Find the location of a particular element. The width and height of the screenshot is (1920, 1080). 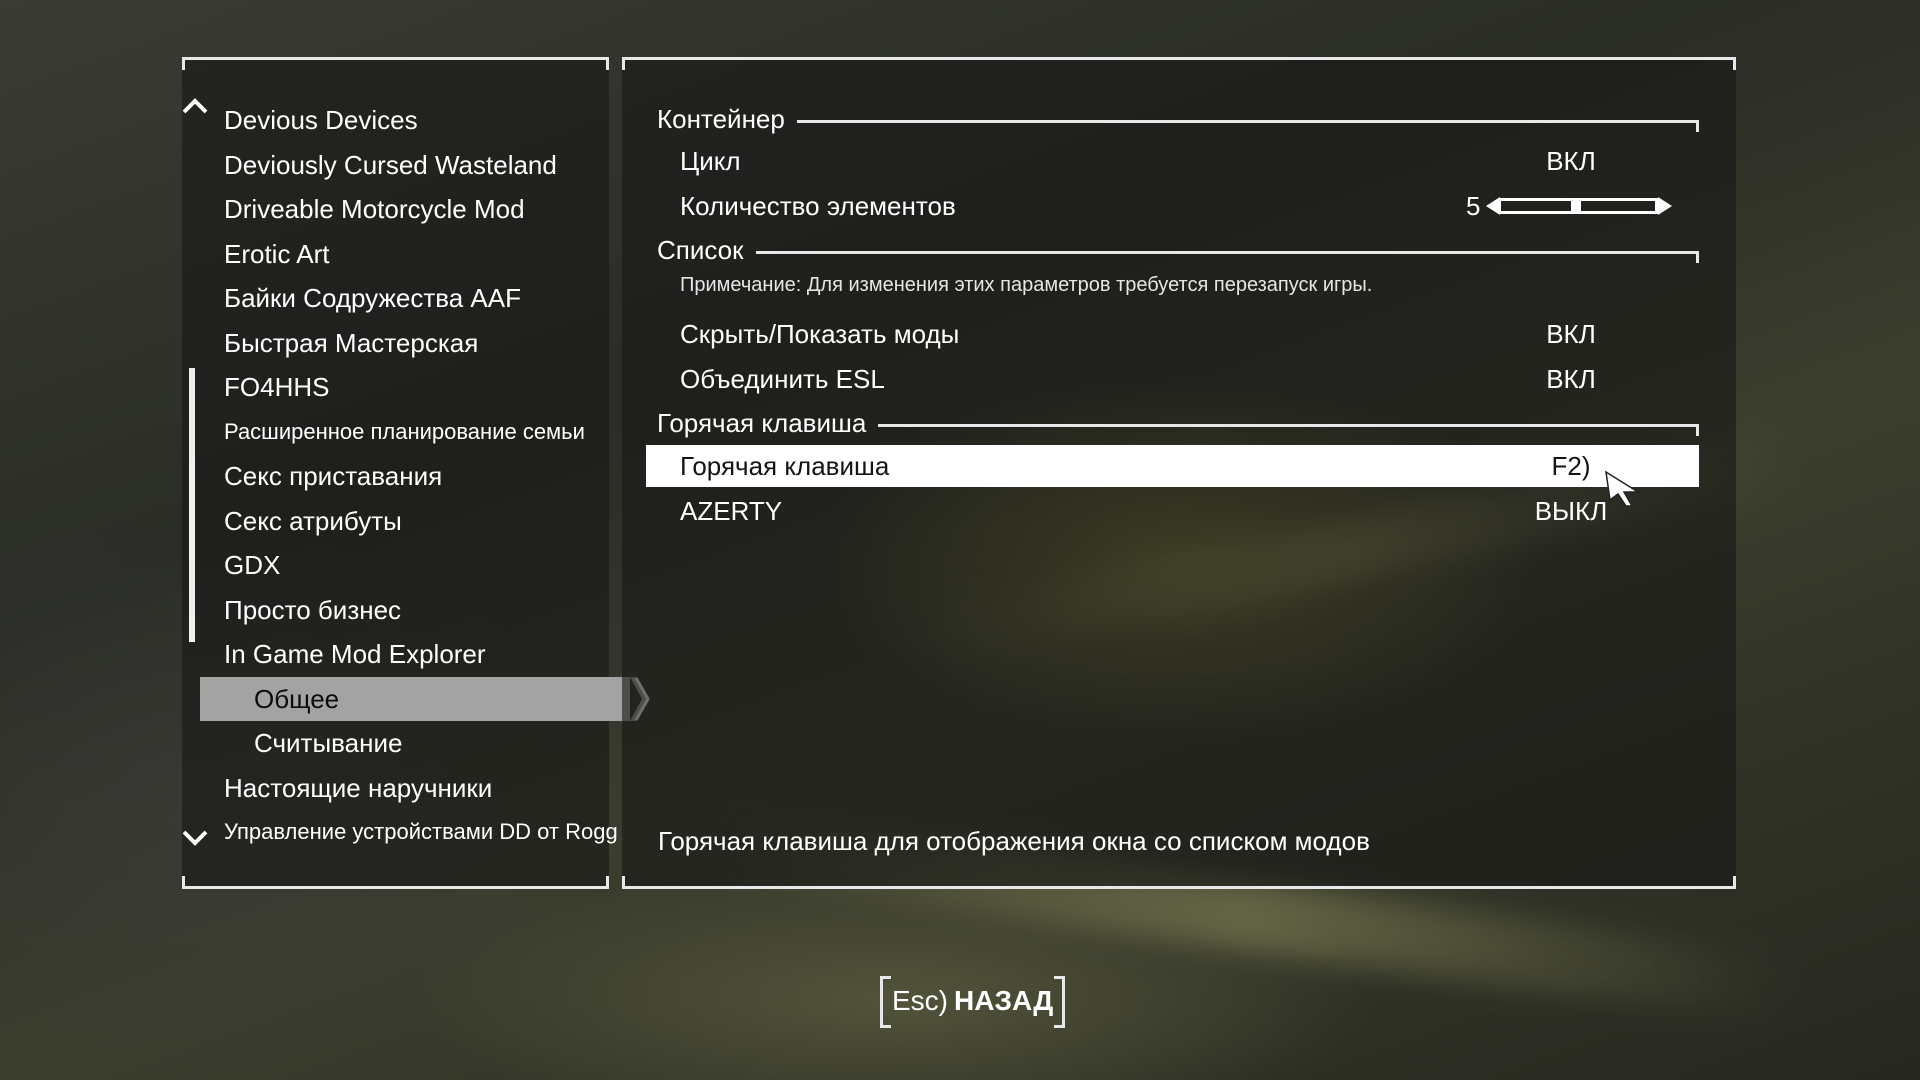

section-title: Контейнер is located at coordinates (721, 118).